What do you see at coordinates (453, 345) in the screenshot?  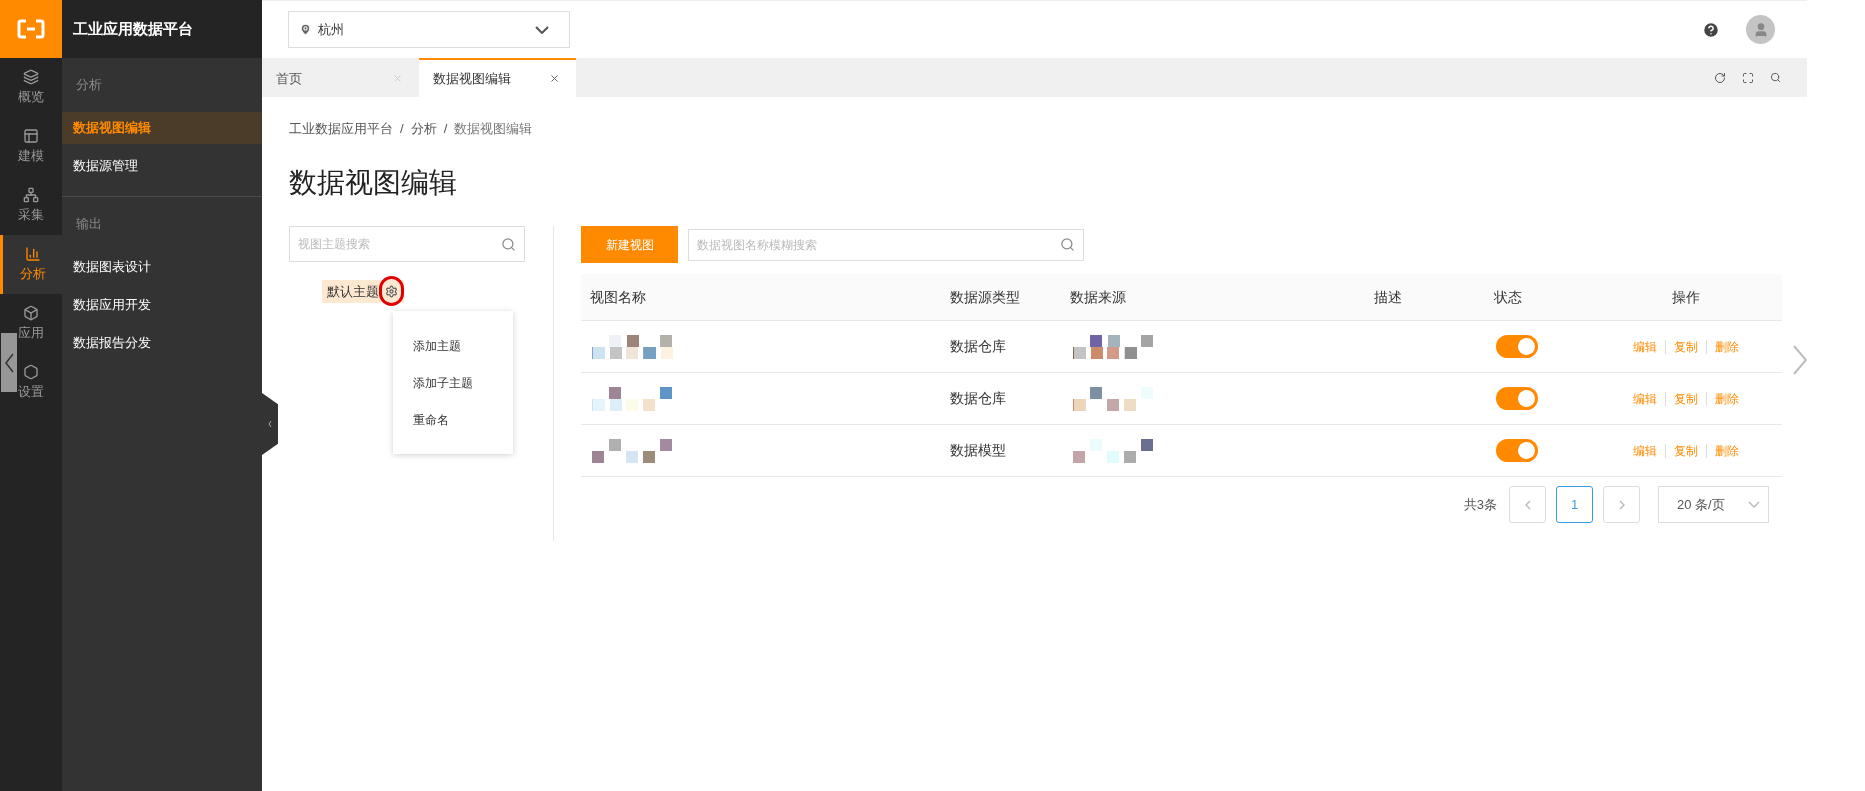 I see `menu-item: 添加主题` at bounding box center [453, 345].